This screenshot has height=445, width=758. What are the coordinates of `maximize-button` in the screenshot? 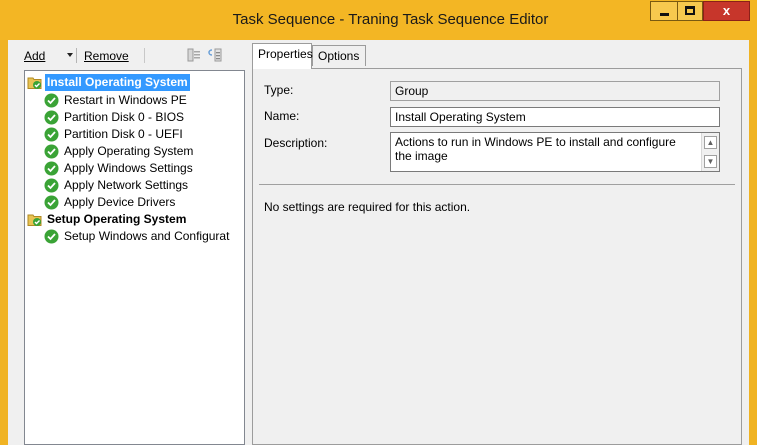 It's located at (690, 11).